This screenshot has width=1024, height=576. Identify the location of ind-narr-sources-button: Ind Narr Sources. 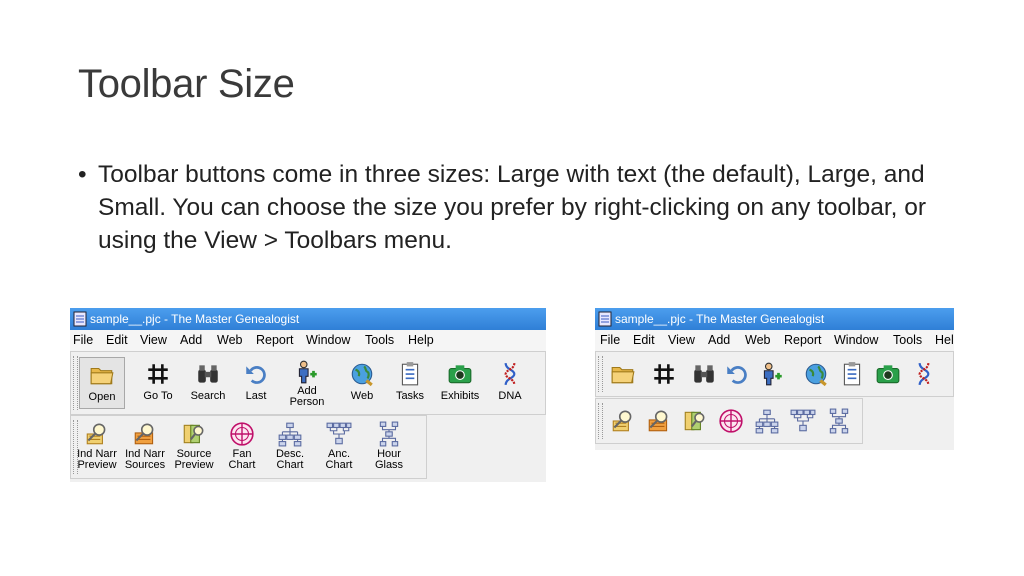
(145, 446).